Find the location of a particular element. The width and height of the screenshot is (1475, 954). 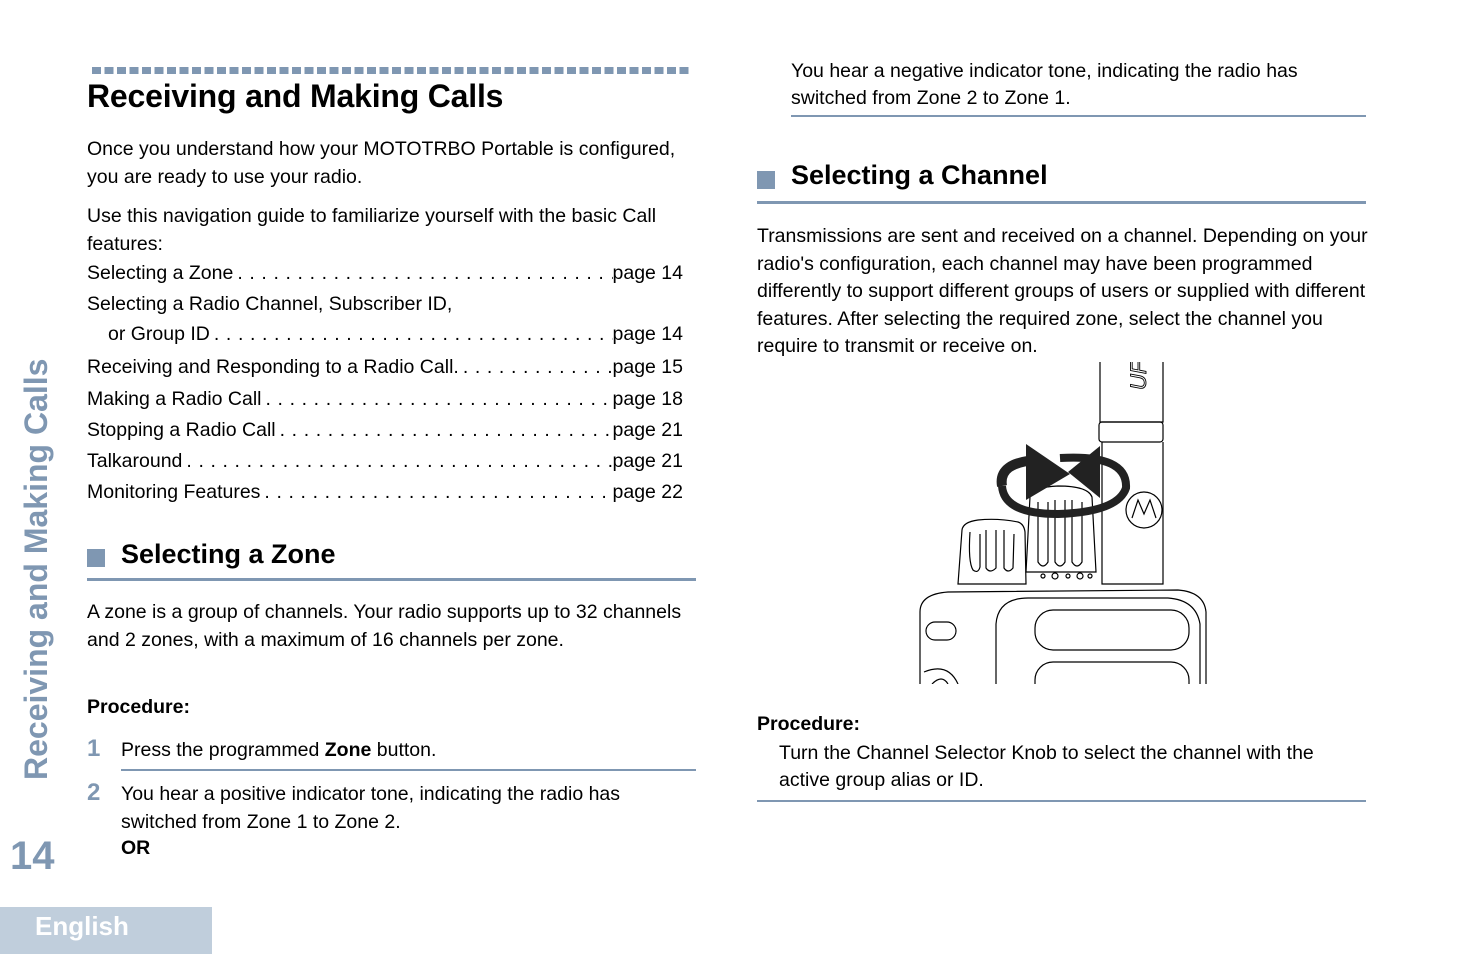

toc-page: page 22 is located at coordinates (648, 492).